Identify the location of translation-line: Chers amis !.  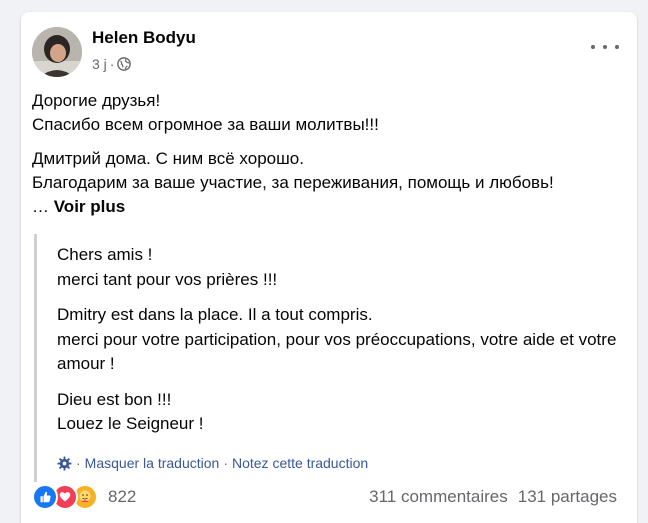
(105, 254).